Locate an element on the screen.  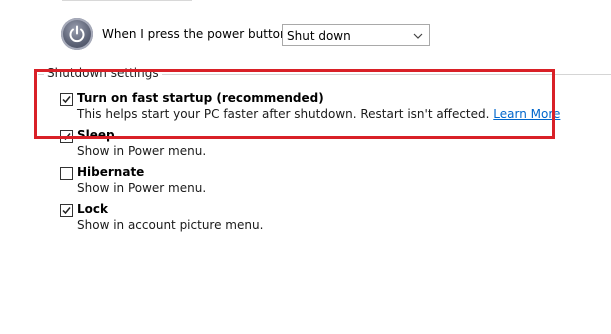
fast-startup-label: Turn on fast startup (recommended) is located at coordinates (200, 98).